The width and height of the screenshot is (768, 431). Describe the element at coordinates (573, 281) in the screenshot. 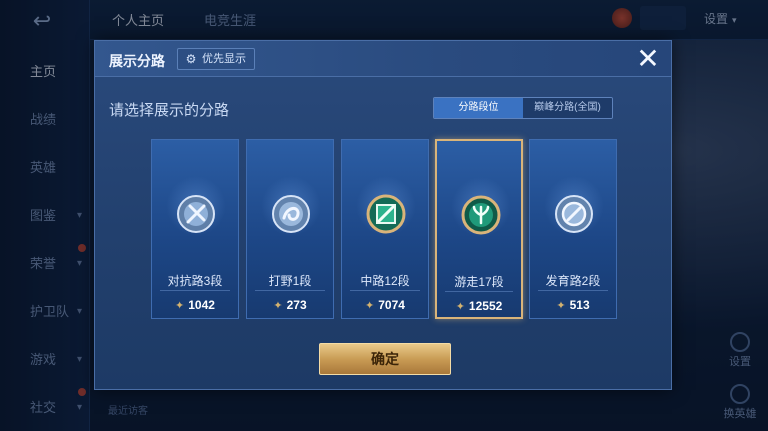

I see `lane-name: 发育路2段` at that location.